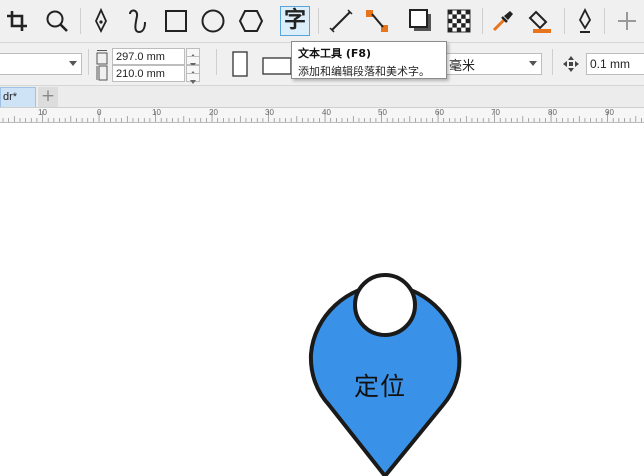 This screenshot has height=476, width=644. Describe the element at coordinates (213, 112) in the screenshot. I see `ruler-label: 20` at that location.